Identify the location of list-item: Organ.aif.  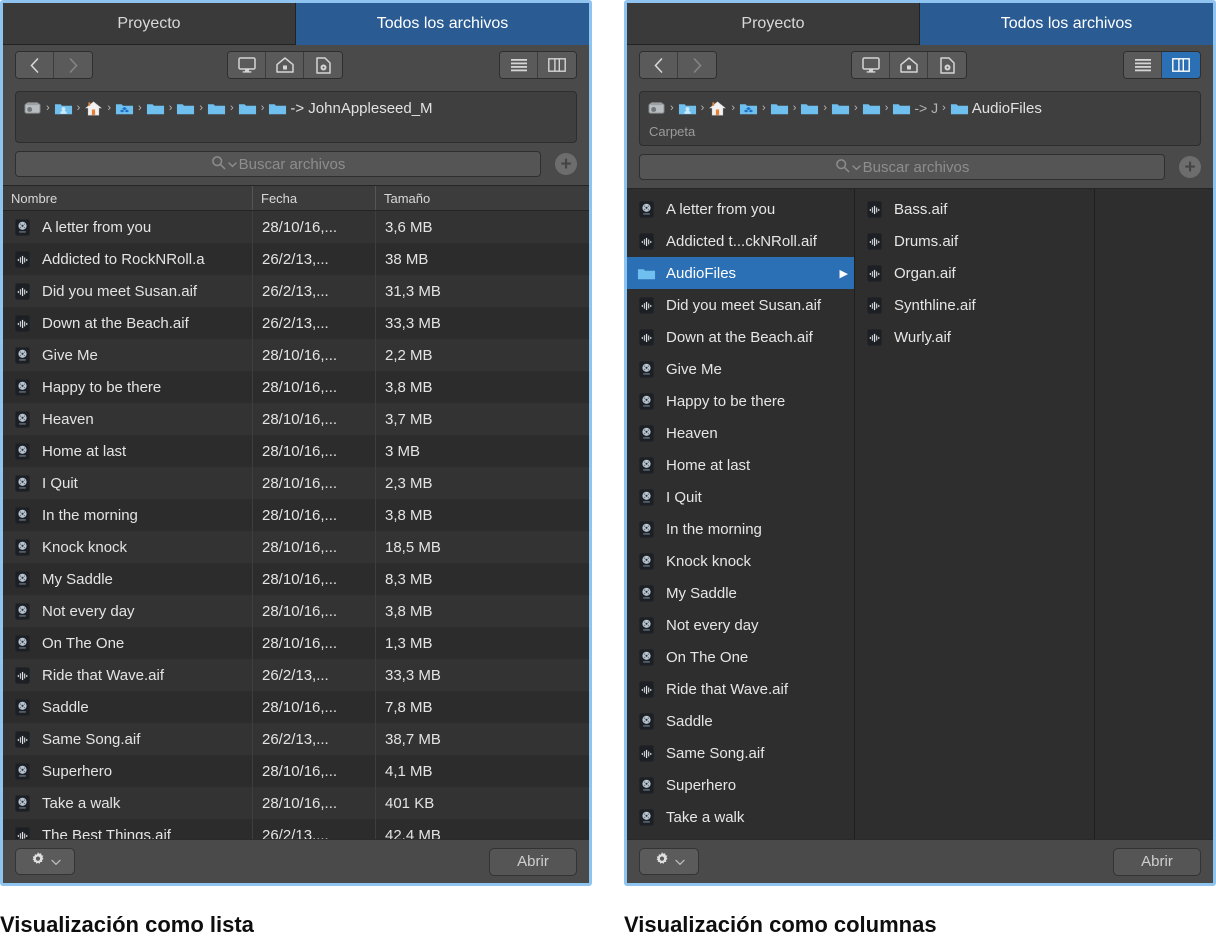
(974, 273).